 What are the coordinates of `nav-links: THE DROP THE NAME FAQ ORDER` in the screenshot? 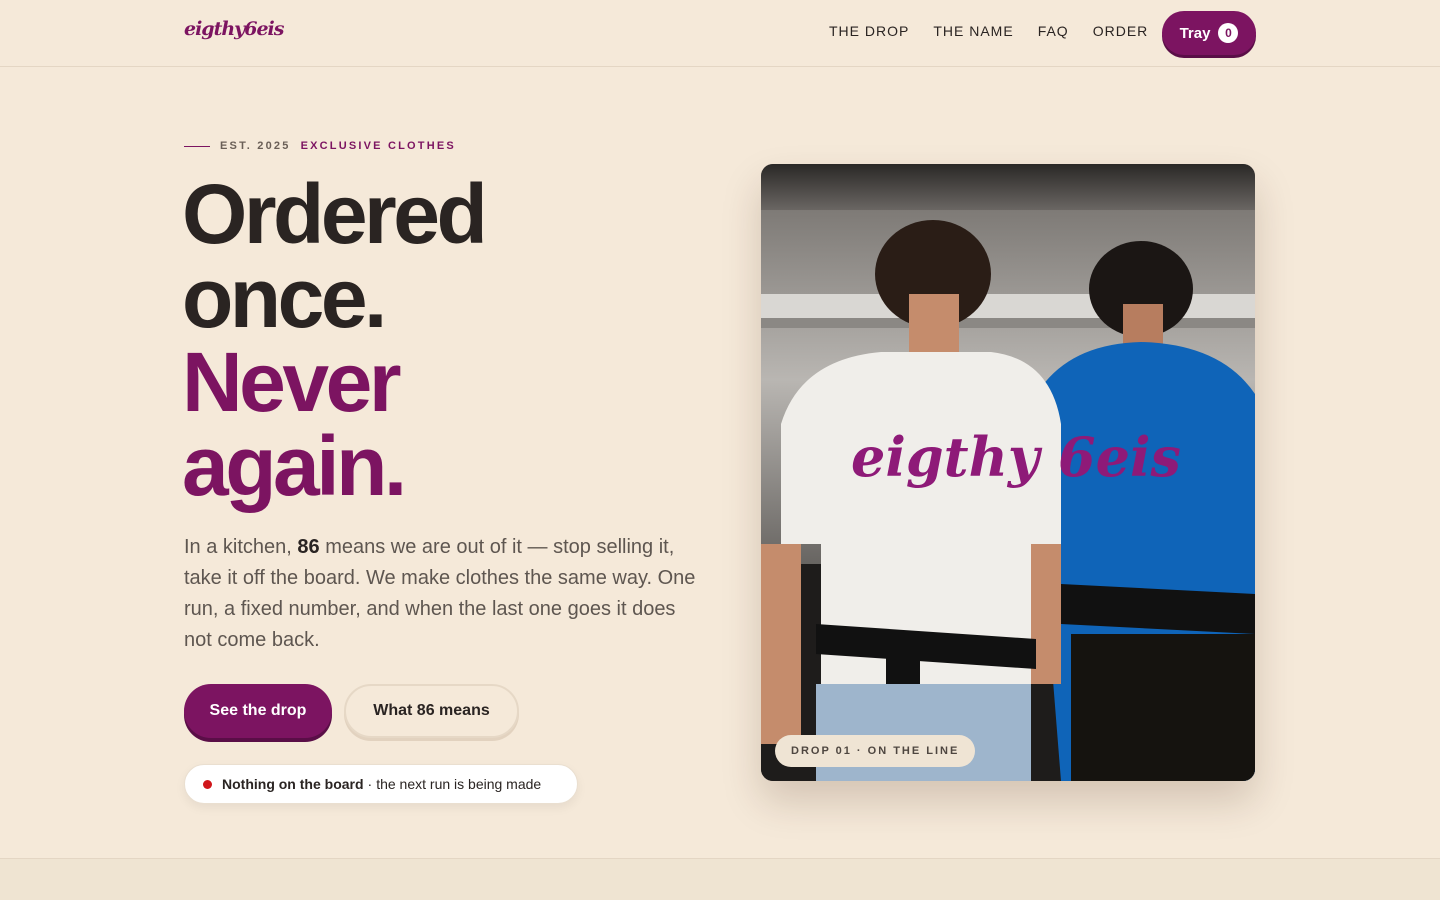 It's located at (1000, 31).